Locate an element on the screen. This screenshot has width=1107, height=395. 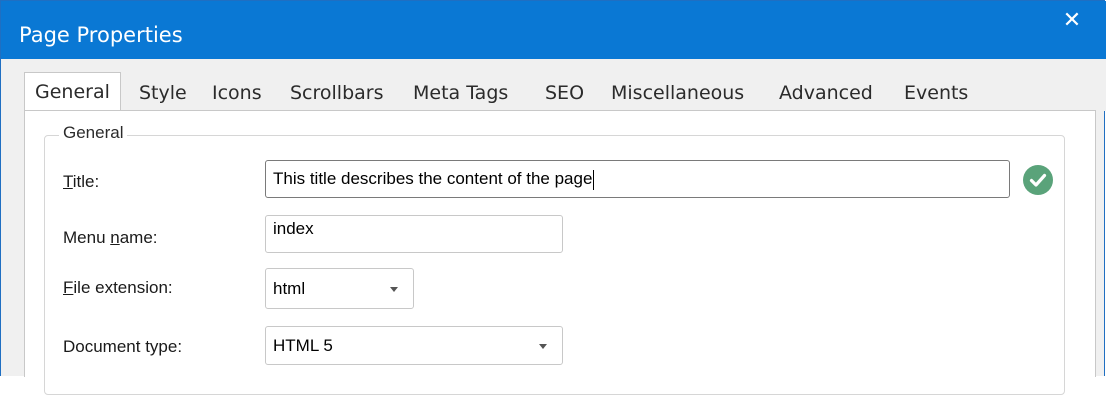
valid-check-icon is located at coordinates (1038, 180).